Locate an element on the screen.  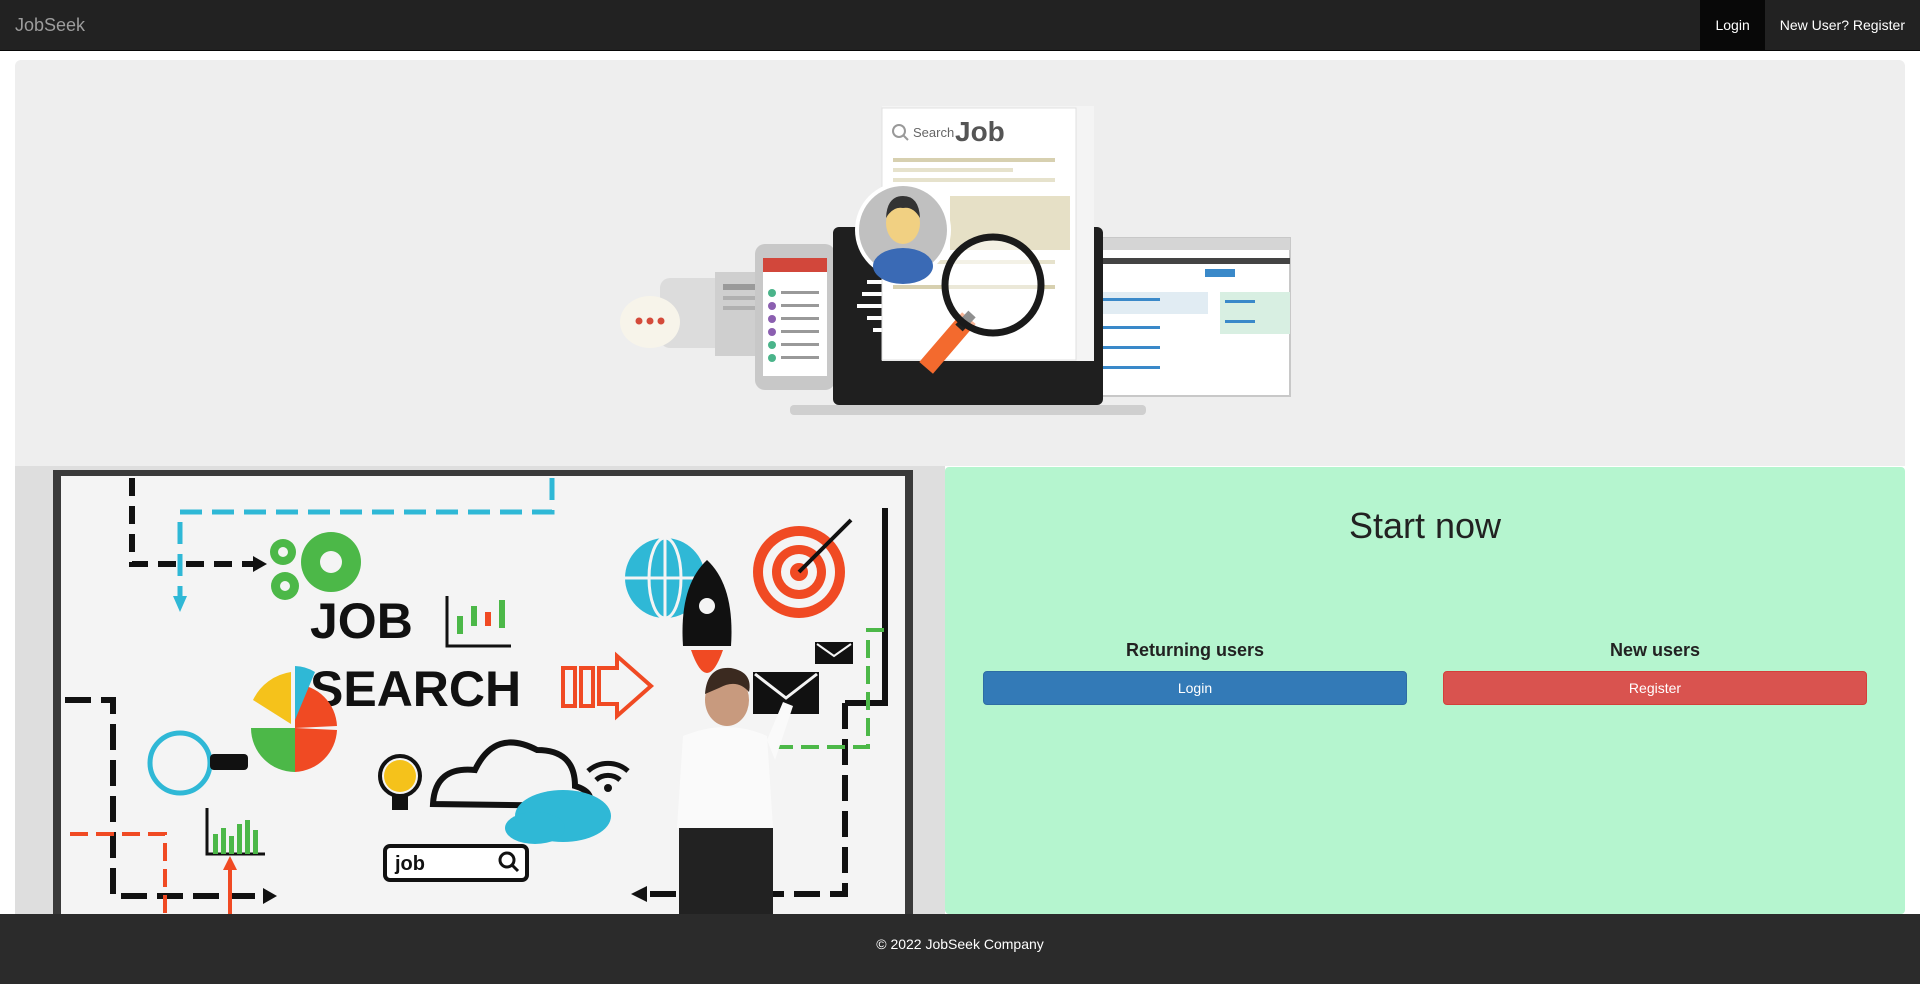
brand-logo: JobSeek is located at coordinates (50, 25).